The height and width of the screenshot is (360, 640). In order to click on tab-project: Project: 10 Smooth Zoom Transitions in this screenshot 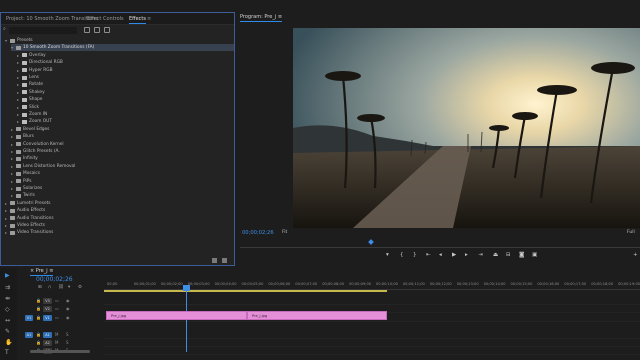, I will do `click(52, 19)`.